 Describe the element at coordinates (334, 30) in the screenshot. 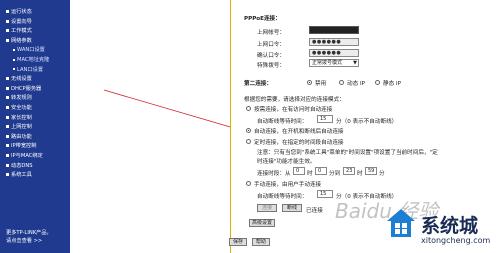

I see `account-input` at that location.